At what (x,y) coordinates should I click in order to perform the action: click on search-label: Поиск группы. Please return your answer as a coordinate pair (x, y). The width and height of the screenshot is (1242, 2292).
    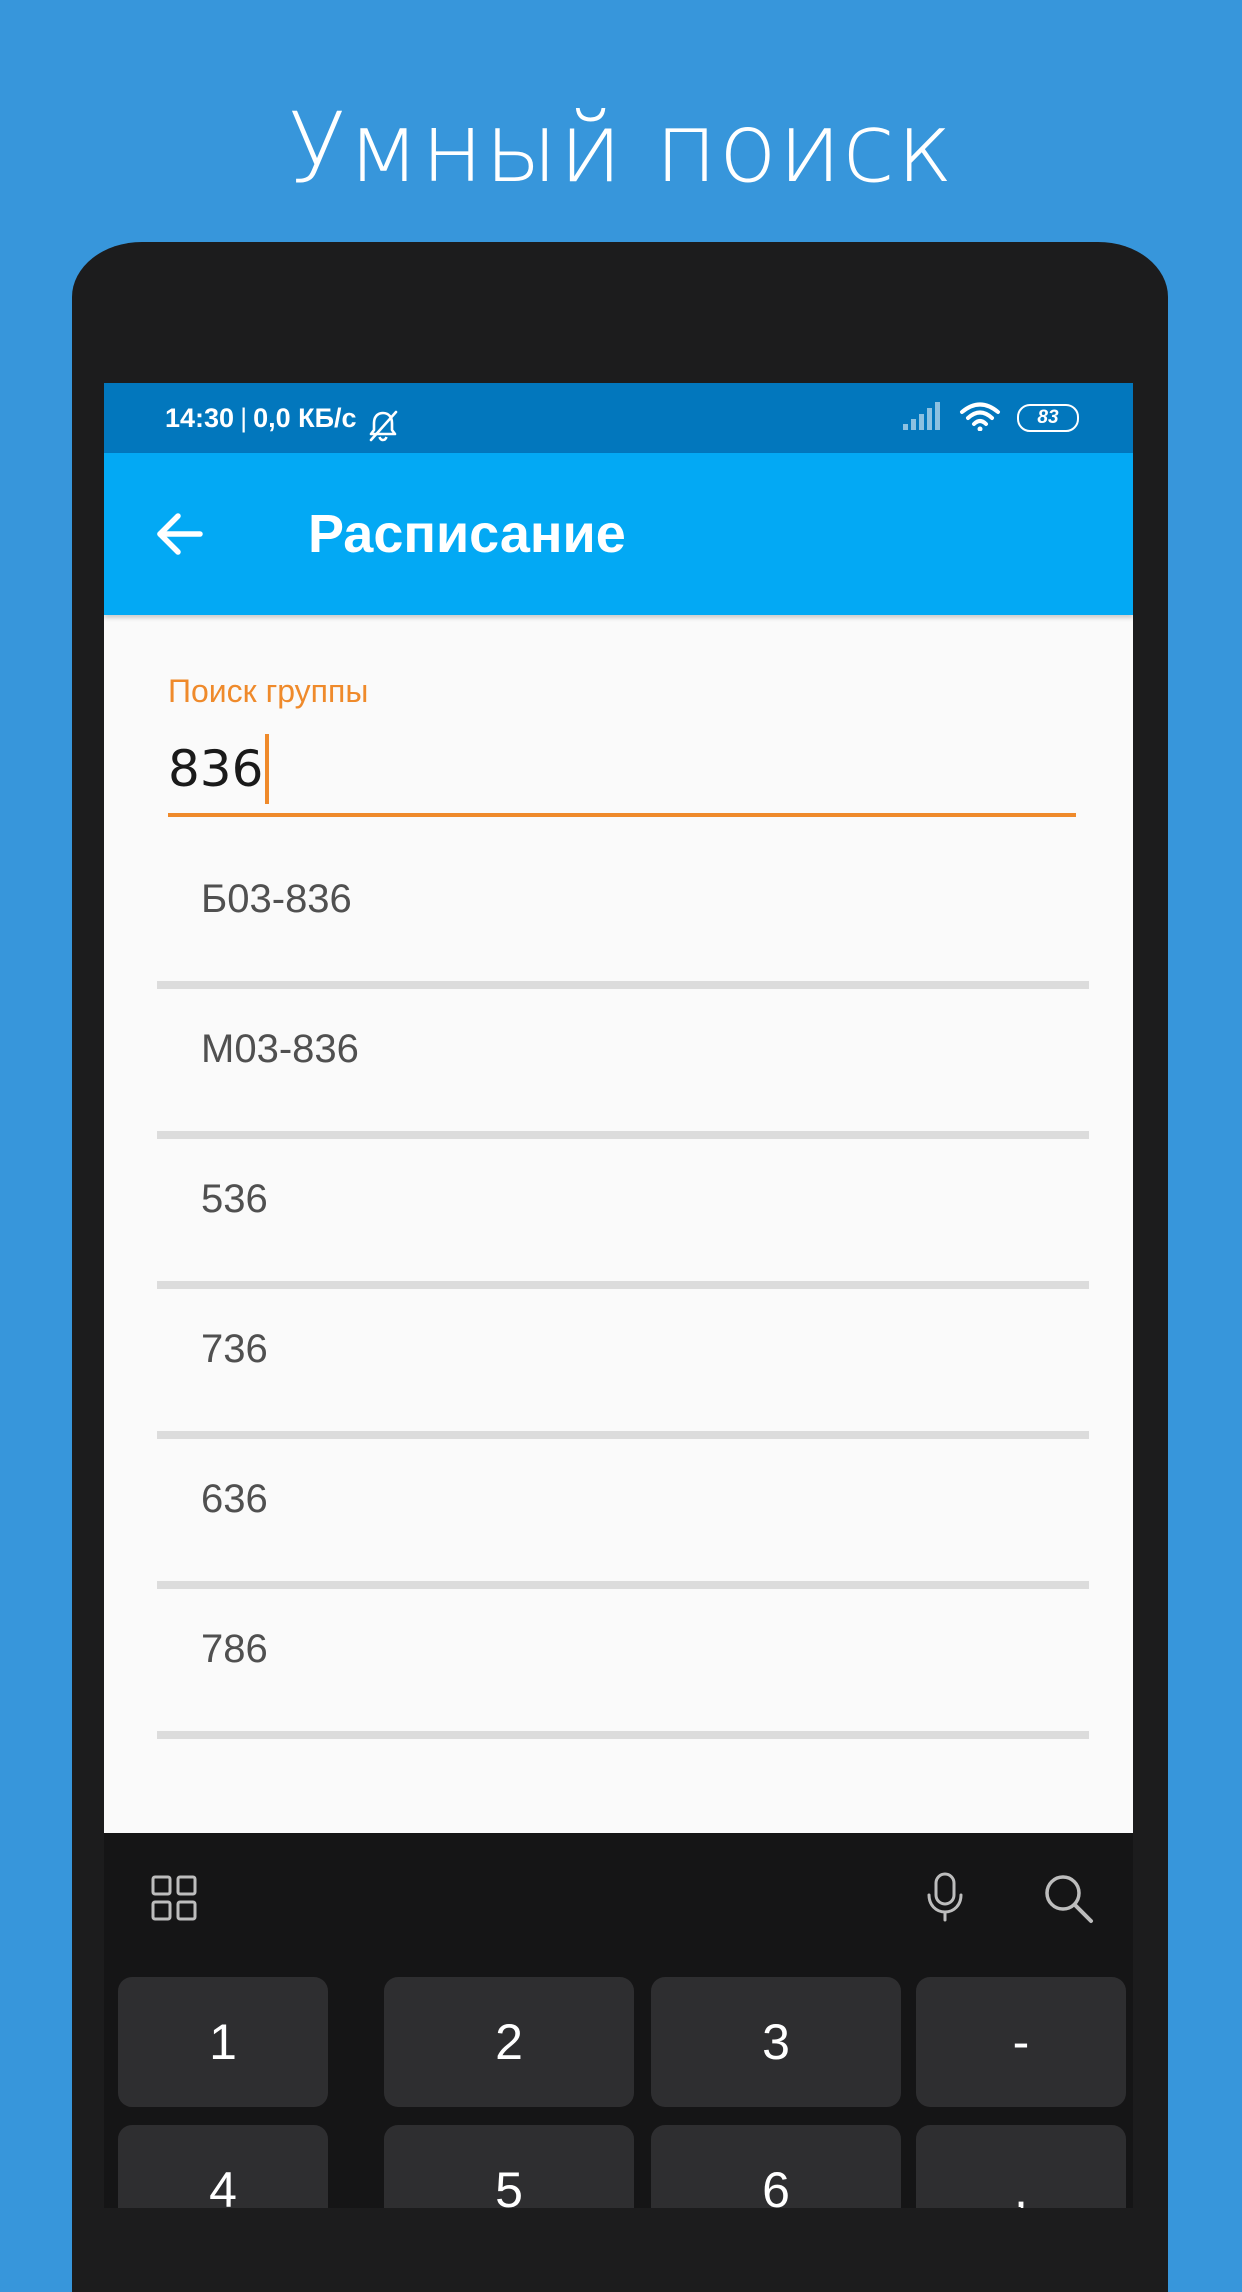
    Looking at the image, I should click on (268, 691).